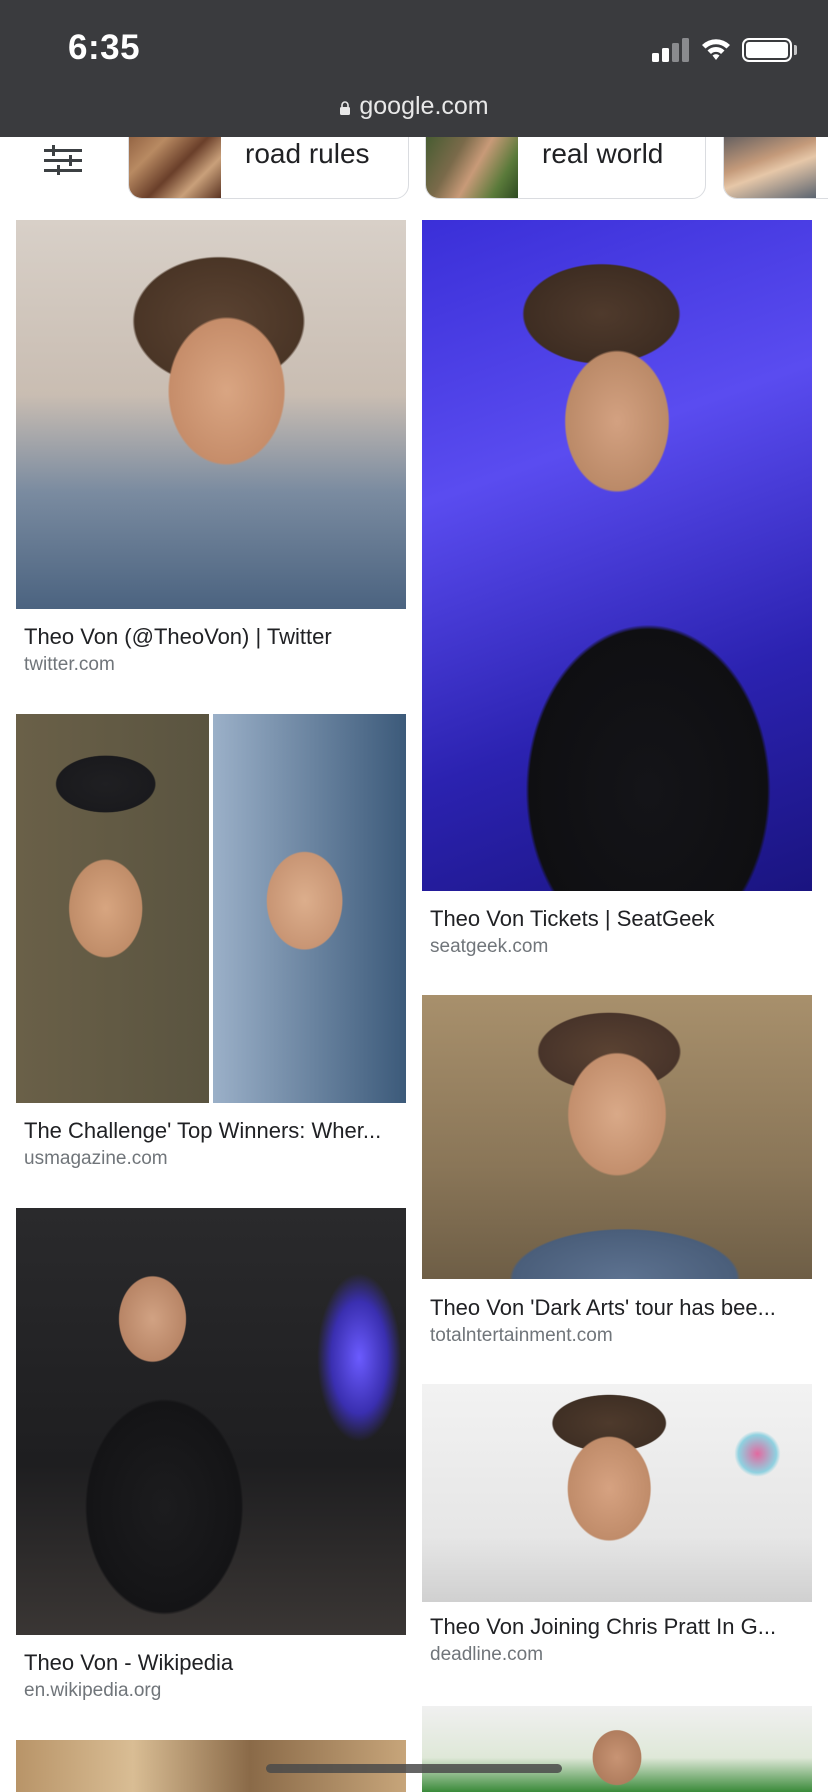 This screenshot has height=1792, width=828. What do you see at coordinates (104, 47) in the screenshot?
I see `status-time: 6:35` at bounding box center [104, 47].